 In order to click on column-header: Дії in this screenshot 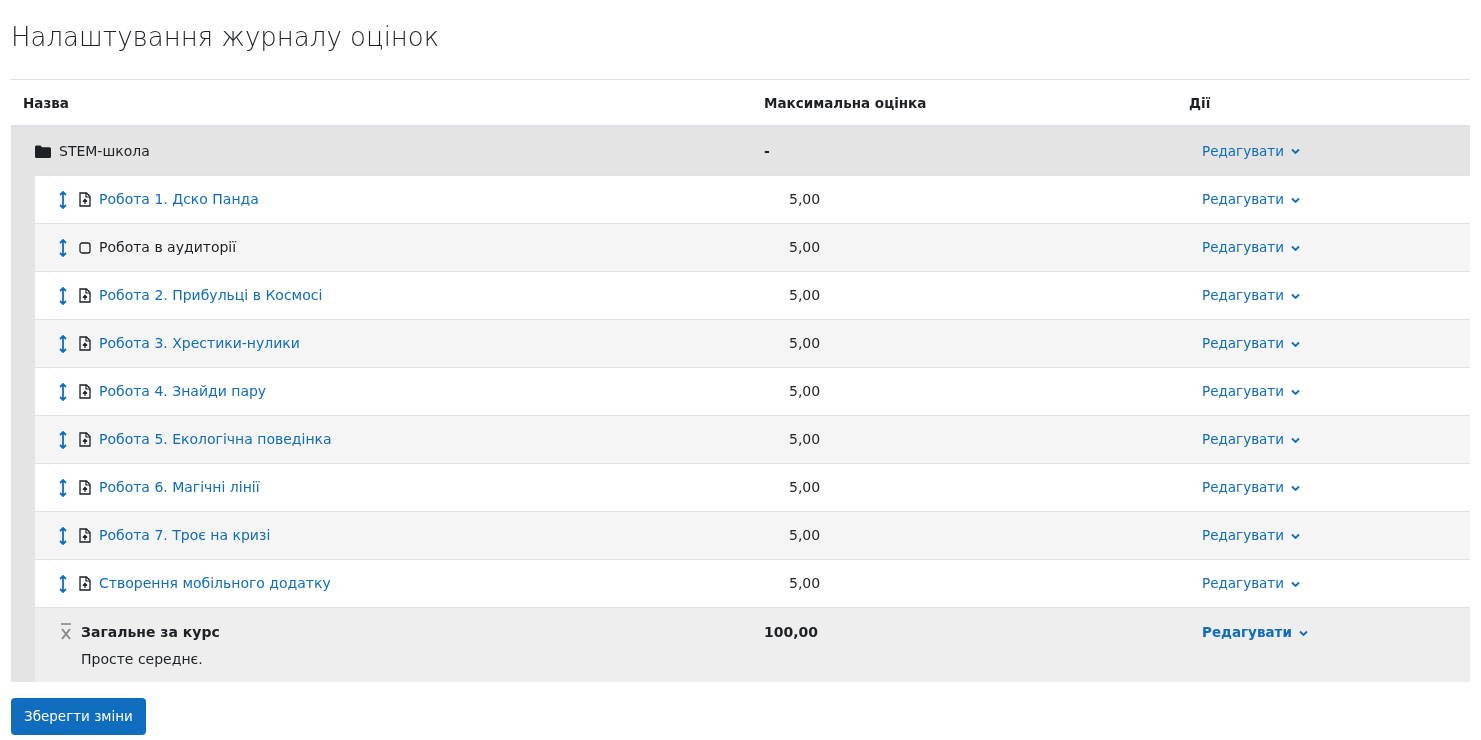, I will do `click(1200, 104)`.